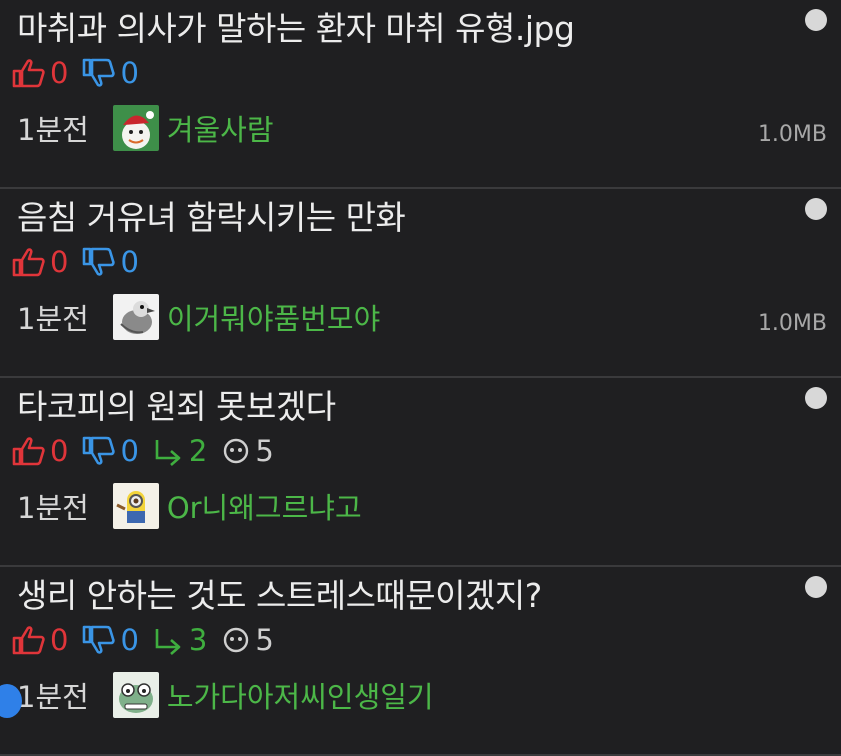 The width and height of the screenshot is (841, 756). Describe the element at coordinates (264, 506) in the screenshot. I see `author-name: Or니왜그르냐고` at that location.